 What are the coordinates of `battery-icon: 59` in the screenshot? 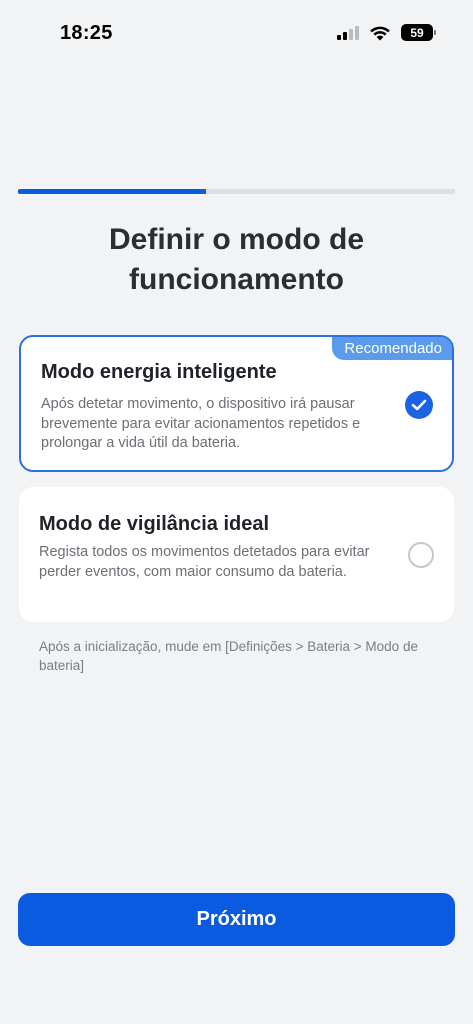 It's located at (418, 32).